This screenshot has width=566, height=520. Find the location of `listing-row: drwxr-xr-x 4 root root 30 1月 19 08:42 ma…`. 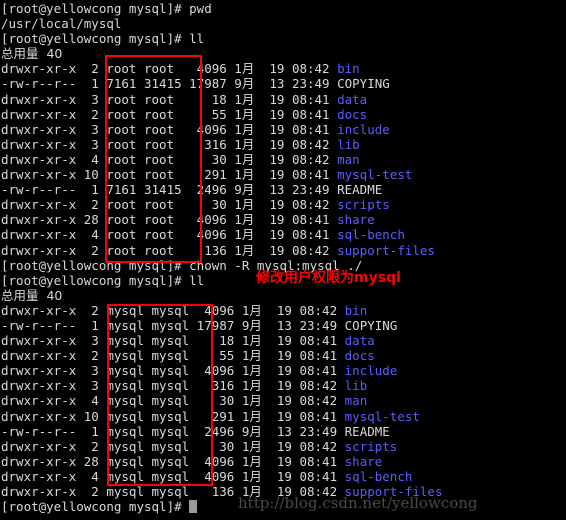

listing-row: drwxr-xr-x 4 root root 30 1月 19 08:42 ma… is located at coordinates (283, 159).